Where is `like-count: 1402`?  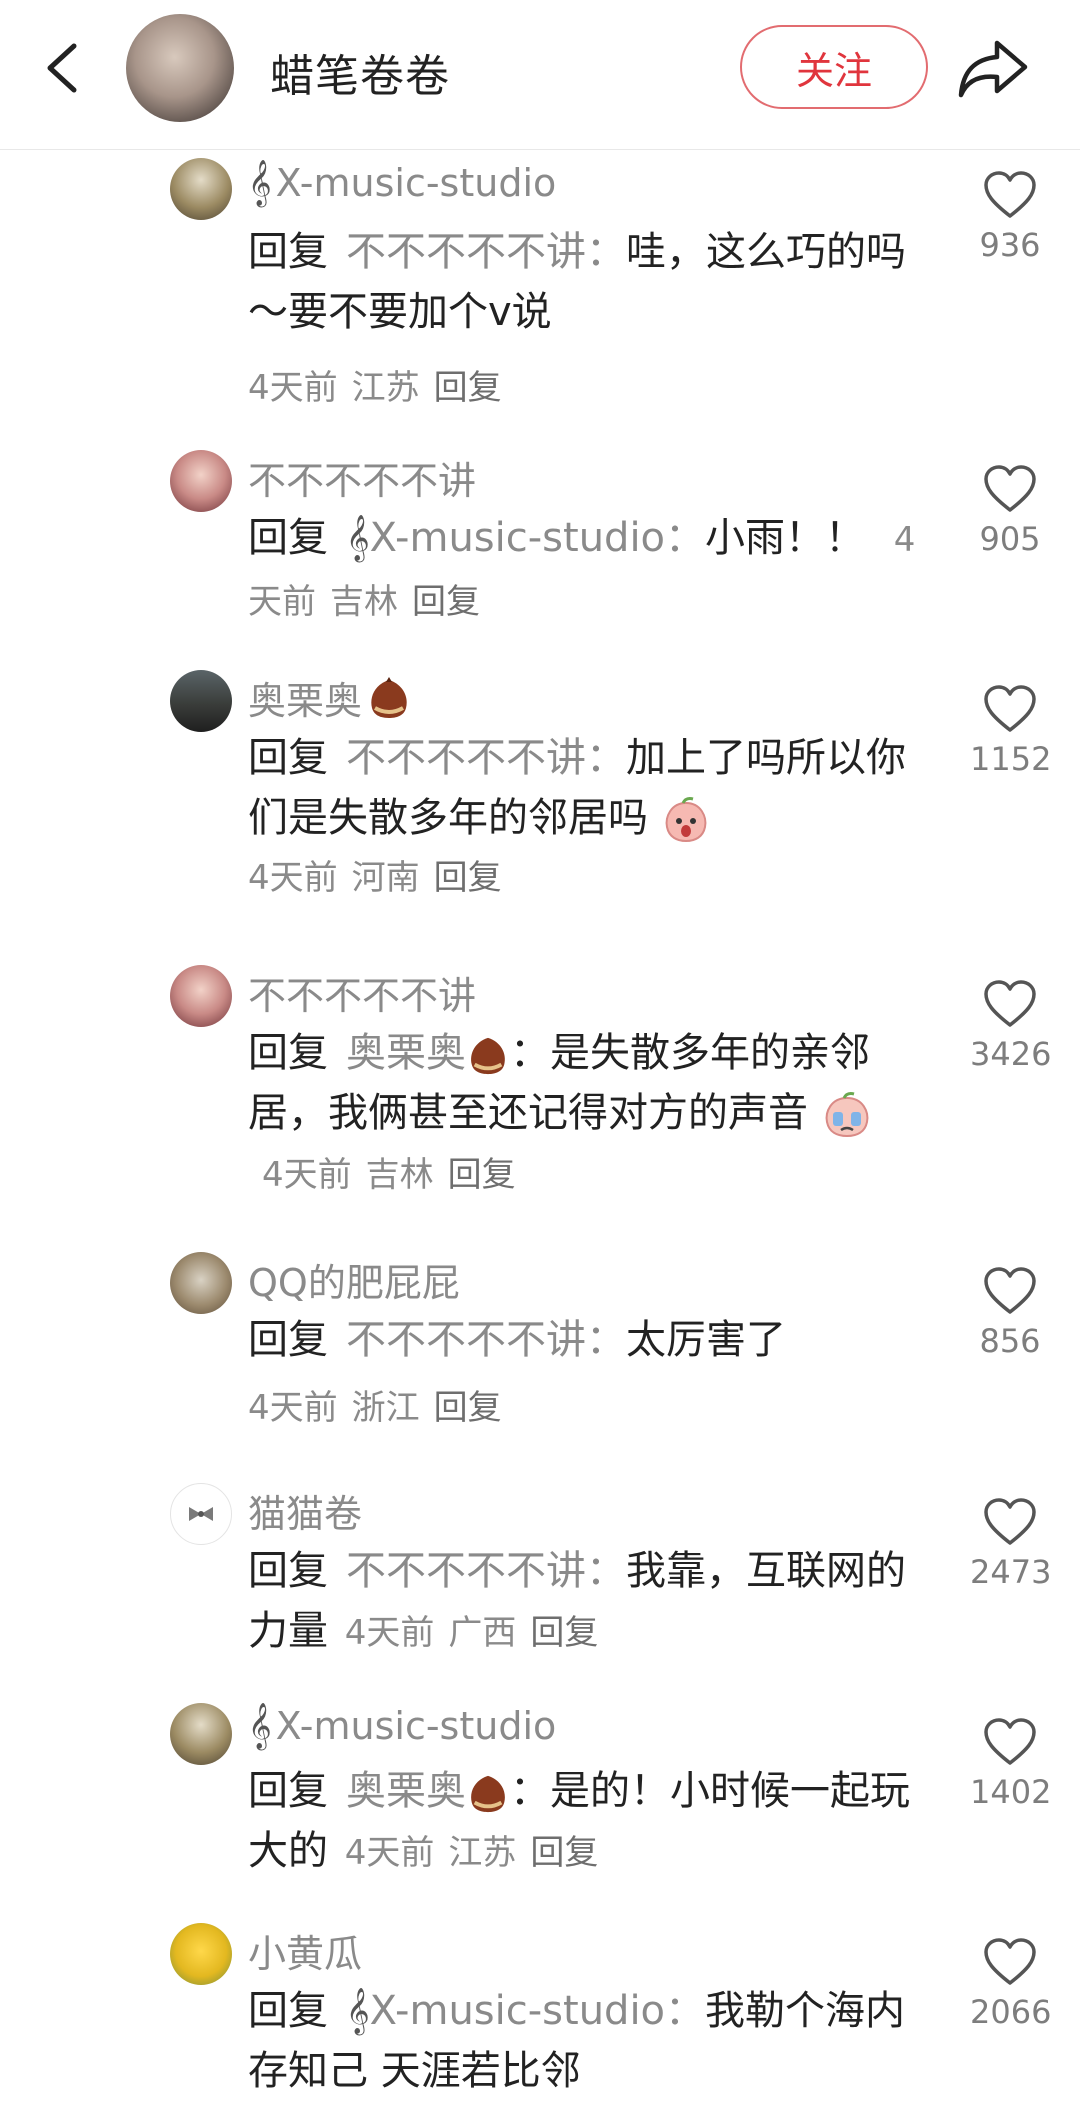 like-count: 1402 is located at coordinates (1011, 1792).